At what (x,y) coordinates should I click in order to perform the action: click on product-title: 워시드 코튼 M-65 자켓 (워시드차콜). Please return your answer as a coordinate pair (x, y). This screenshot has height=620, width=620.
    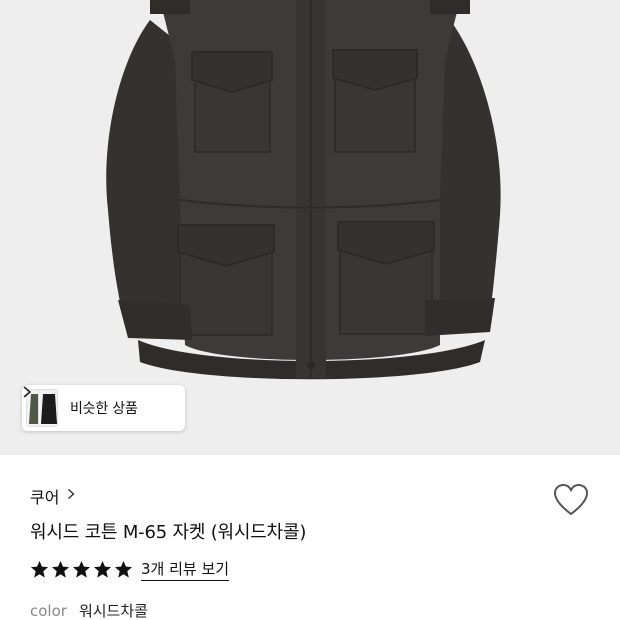
    Looking at the image, I should click on (168, 532).